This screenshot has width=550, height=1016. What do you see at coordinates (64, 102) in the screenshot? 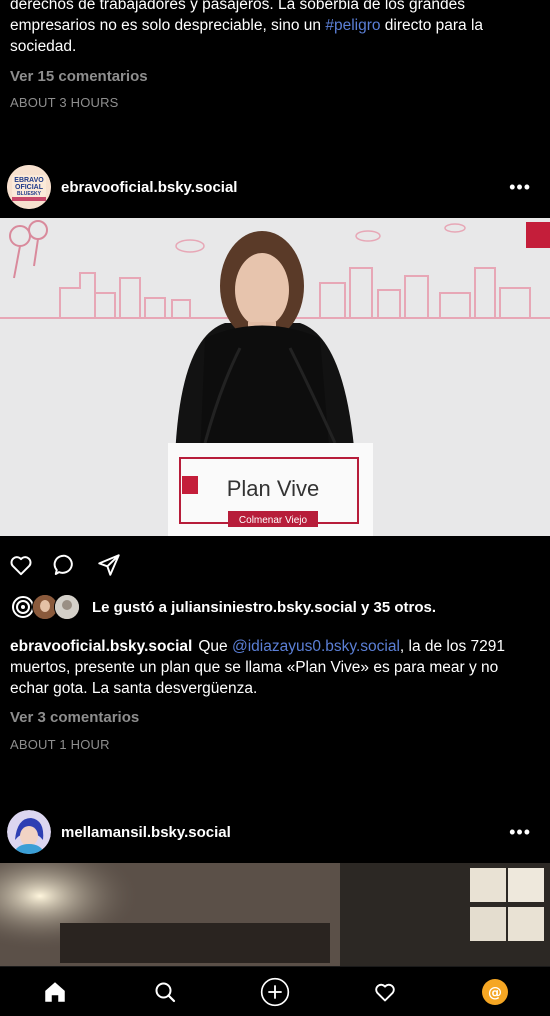
I see `prev-post-time: ABOUT 3 HOURS` at bounding box center [64, 102].